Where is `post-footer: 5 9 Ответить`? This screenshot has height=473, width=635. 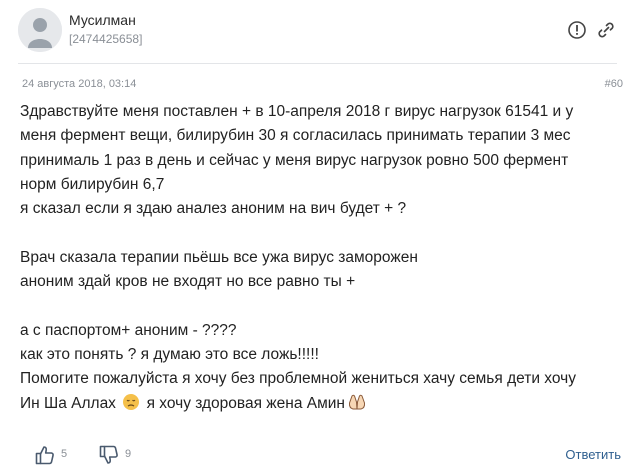 post-footer: 5 9 Ответить is located at coordinates (317, 454).